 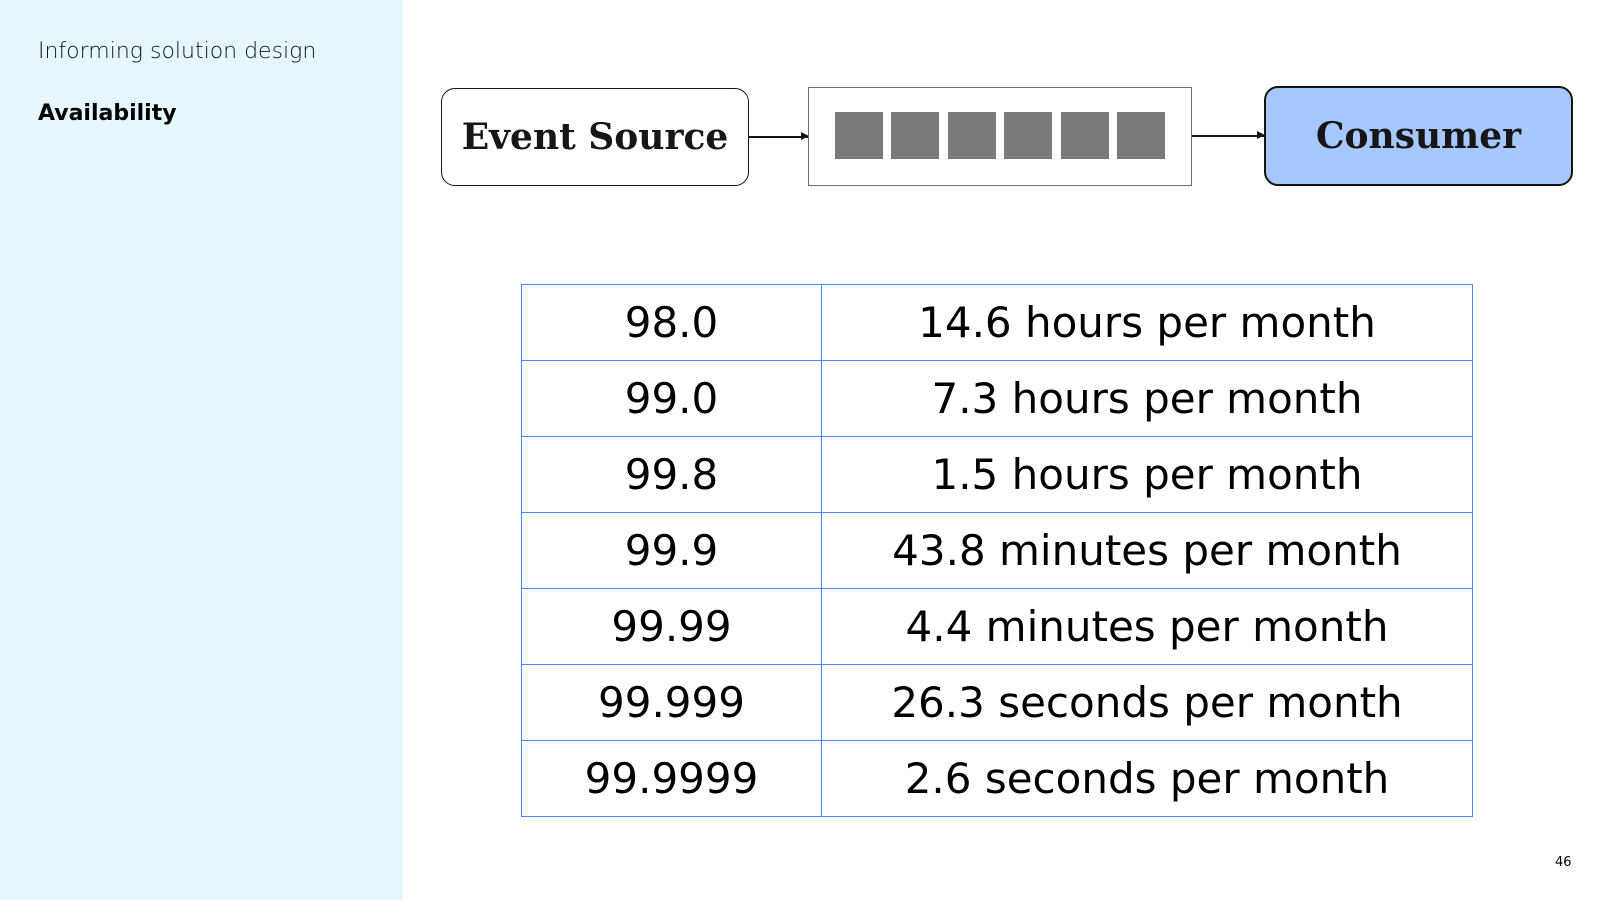 I want to click on downtime-cell: 43.8 minutes per month, so click(x=1147, y=550).